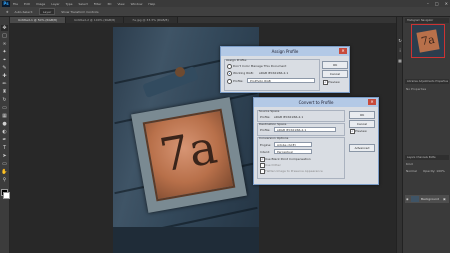 The height and width of the screenshot is (253, 450). I want to click on menu-file: File, so click(15, 4).